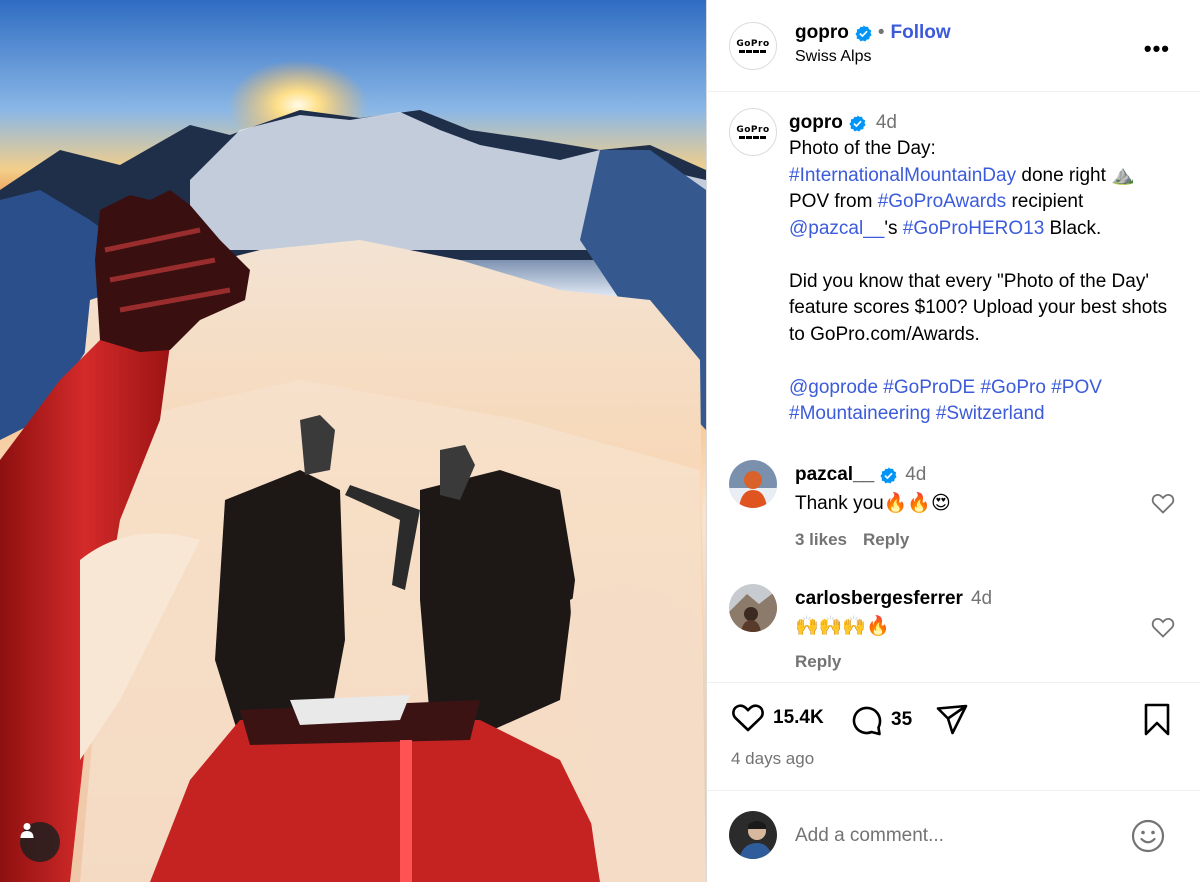 This screenshot has height=882, width=1200. I want to click on avatar: GoPro, so click(753, 46).